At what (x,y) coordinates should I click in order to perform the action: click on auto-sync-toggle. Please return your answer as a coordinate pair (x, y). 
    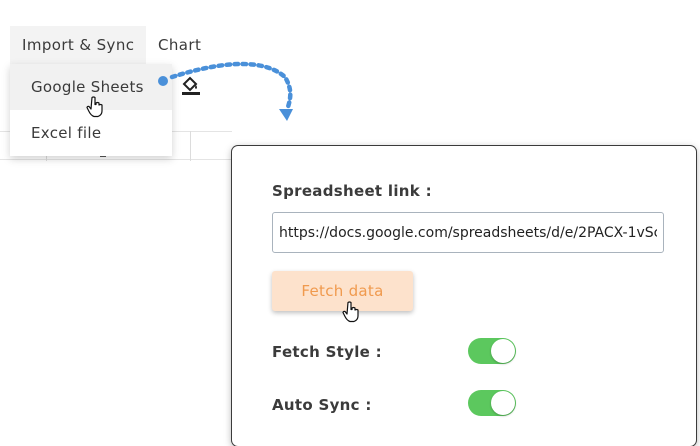
    Looking at the image, I should click on (492, 403).